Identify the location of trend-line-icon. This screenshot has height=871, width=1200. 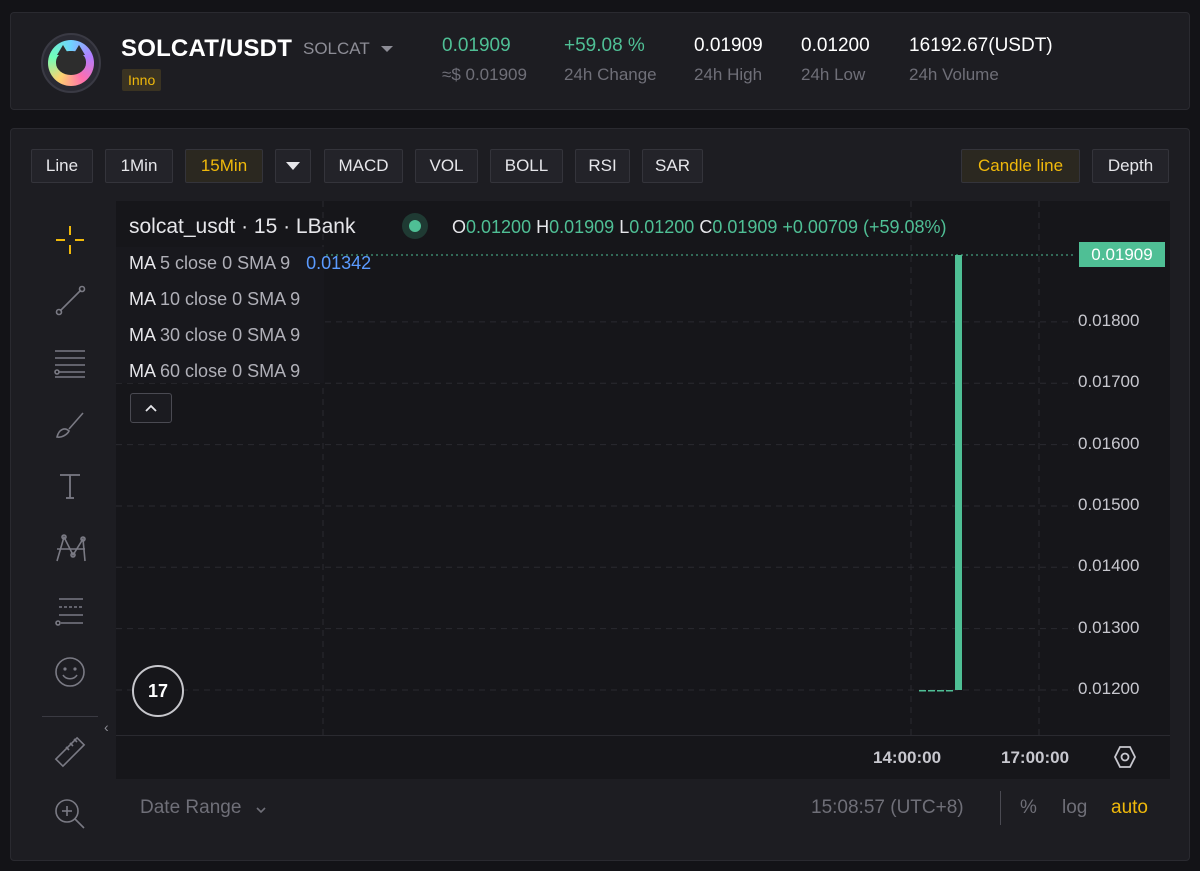
(70, 300).